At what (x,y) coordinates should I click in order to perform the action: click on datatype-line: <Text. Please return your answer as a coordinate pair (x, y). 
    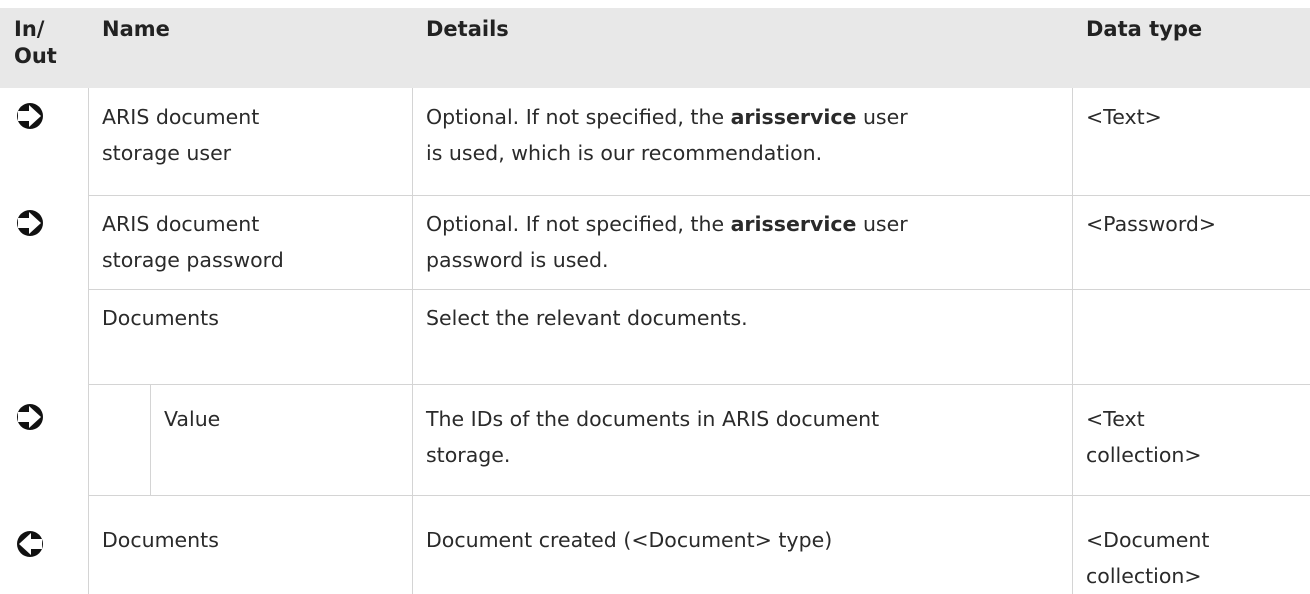
    Looking at the image, I should click on (1115, 419).